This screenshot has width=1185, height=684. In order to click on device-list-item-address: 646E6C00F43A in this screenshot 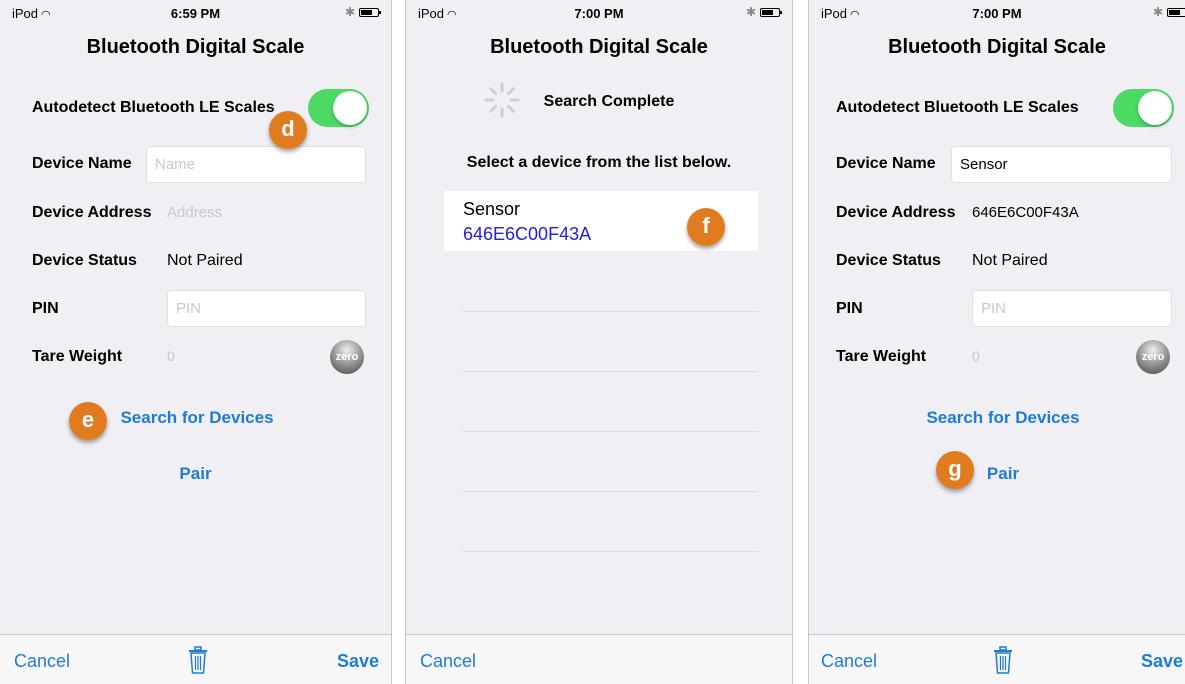, I will do `click(527, 234)`.